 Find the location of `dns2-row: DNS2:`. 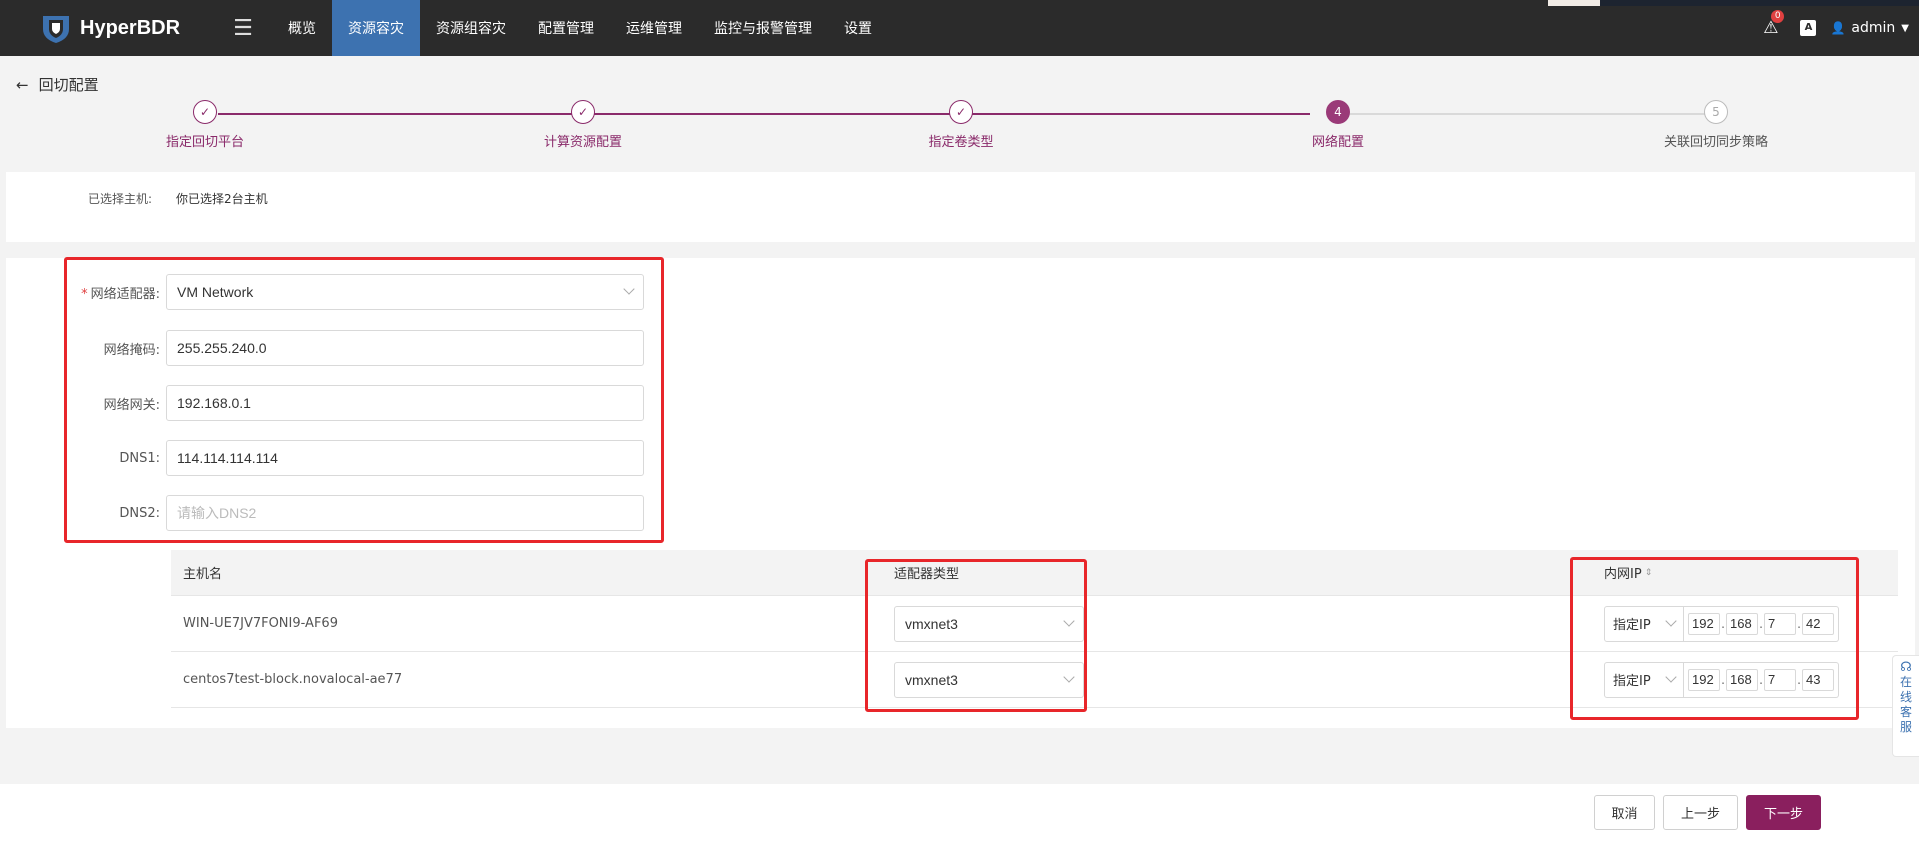

dns2-row: DNS2: is located at coordinates (361, 513).